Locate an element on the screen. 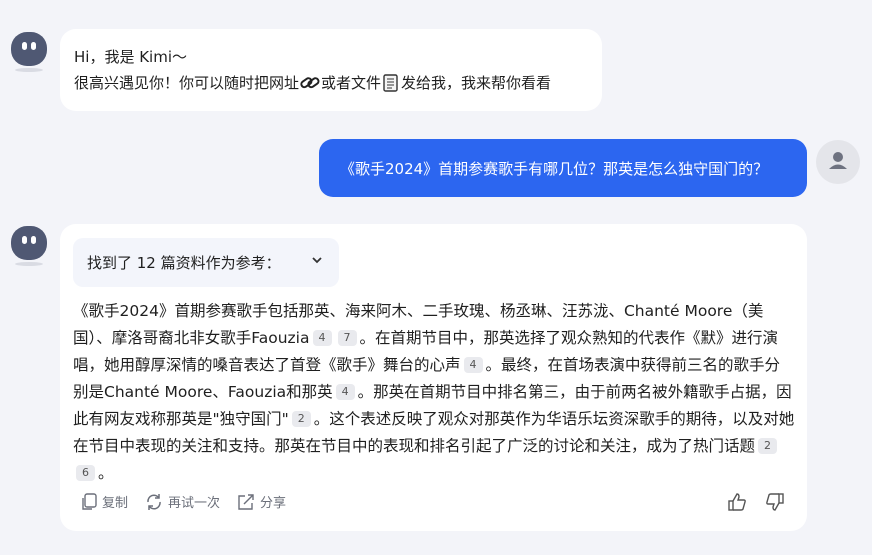 The width and height of the screenshot is (872, 555). chevron-down-icon is located at coordinates (317, 260).